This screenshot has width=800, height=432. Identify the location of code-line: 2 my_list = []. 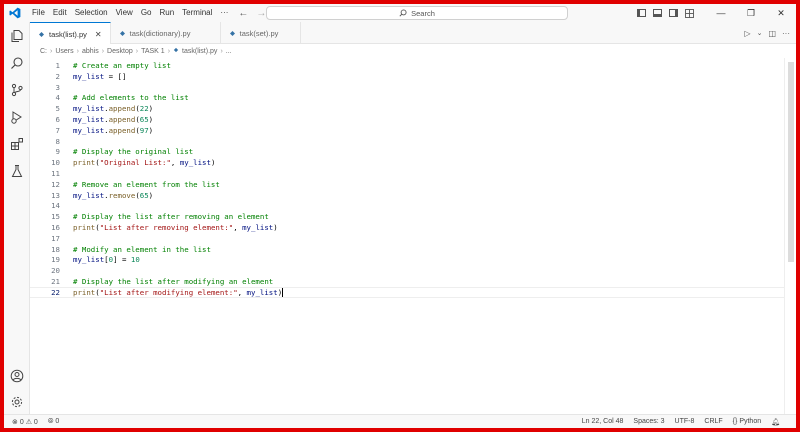
(407, 76).